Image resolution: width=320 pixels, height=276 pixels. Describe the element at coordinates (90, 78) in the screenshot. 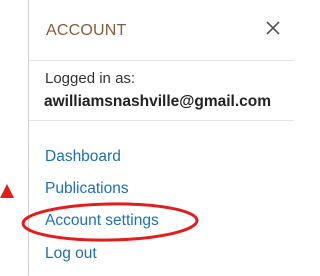

I see `logged-in-label: Logged in as:` at that location.